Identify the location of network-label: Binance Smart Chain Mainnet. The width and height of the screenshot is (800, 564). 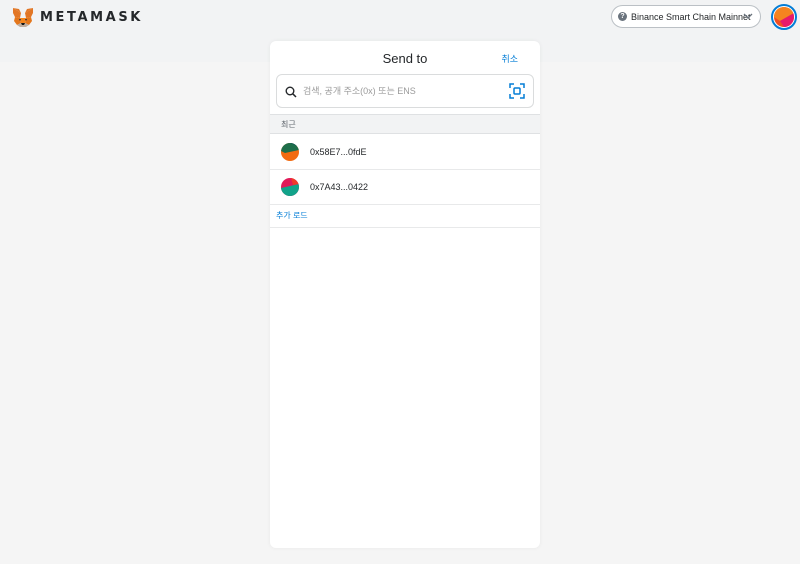
(691, 16).